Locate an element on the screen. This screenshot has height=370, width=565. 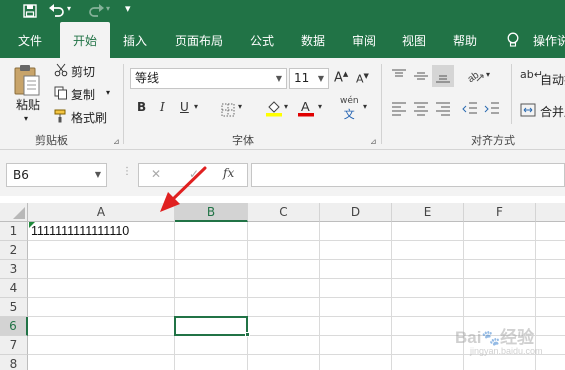
row-header-7: 7 is located at coordinates (14, 345).